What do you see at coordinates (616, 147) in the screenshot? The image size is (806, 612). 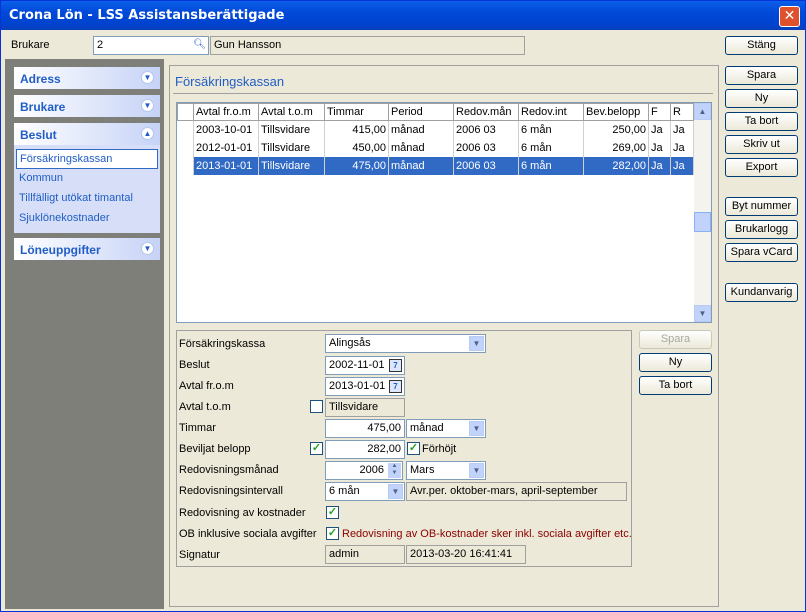 I see `table-cell: 269,00` at bounding box center [616, 147].